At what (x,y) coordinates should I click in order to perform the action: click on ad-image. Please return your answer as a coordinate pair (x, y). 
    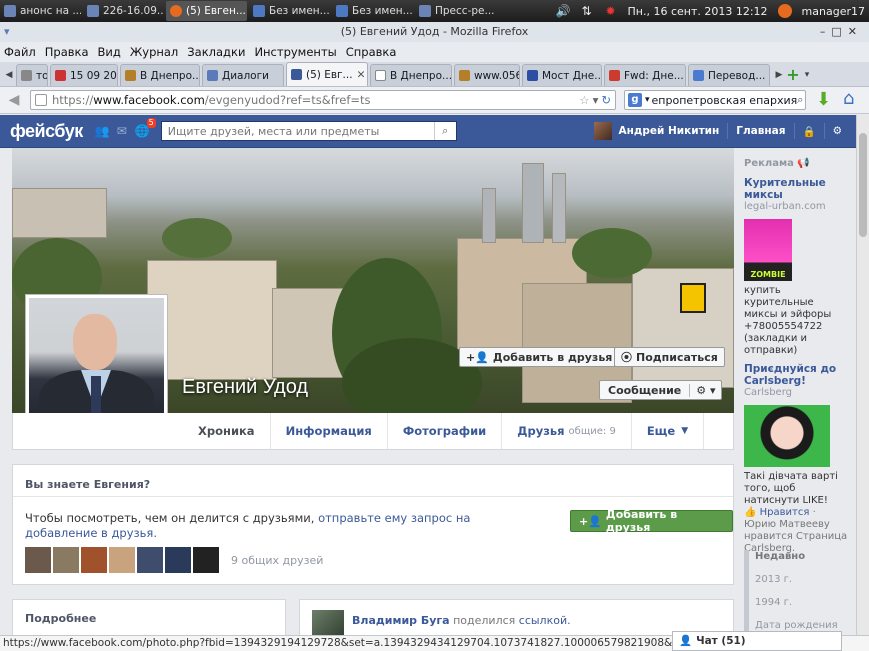
    Looking at the image, I should click on (787, 436).